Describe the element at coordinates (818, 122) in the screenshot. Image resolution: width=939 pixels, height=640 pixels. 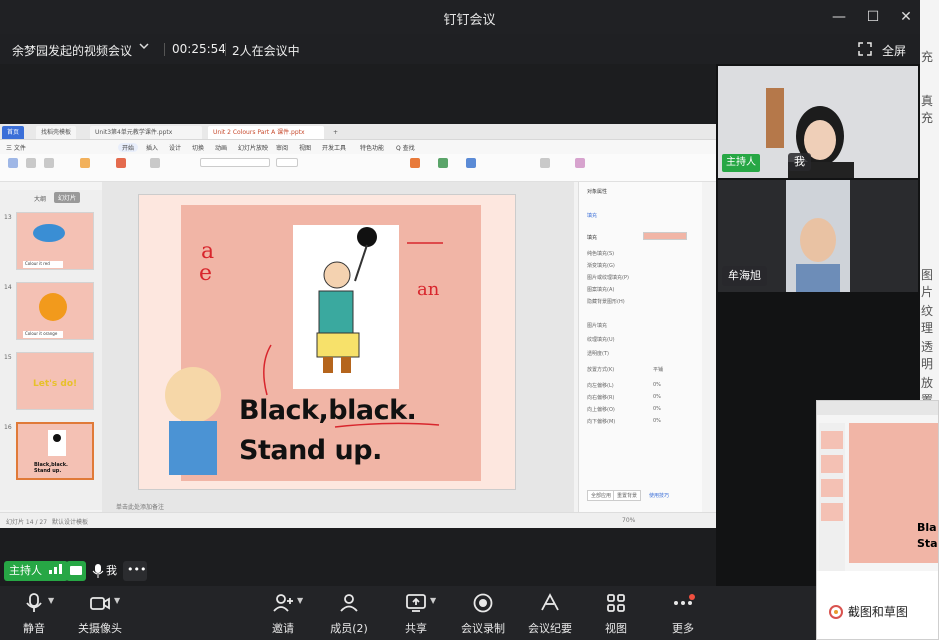
I see `participant-tile-self: 主持人 我` at that location.